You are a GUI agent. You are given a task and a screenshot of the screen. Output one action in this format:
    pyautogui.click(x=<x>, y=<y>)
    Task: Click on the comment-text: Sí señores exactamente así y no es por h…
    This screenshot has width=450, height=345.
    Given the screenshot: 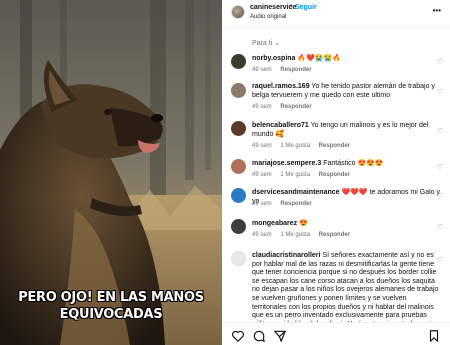 What is the action you would take?
    pyautogui.click(x=345, y=287)
    